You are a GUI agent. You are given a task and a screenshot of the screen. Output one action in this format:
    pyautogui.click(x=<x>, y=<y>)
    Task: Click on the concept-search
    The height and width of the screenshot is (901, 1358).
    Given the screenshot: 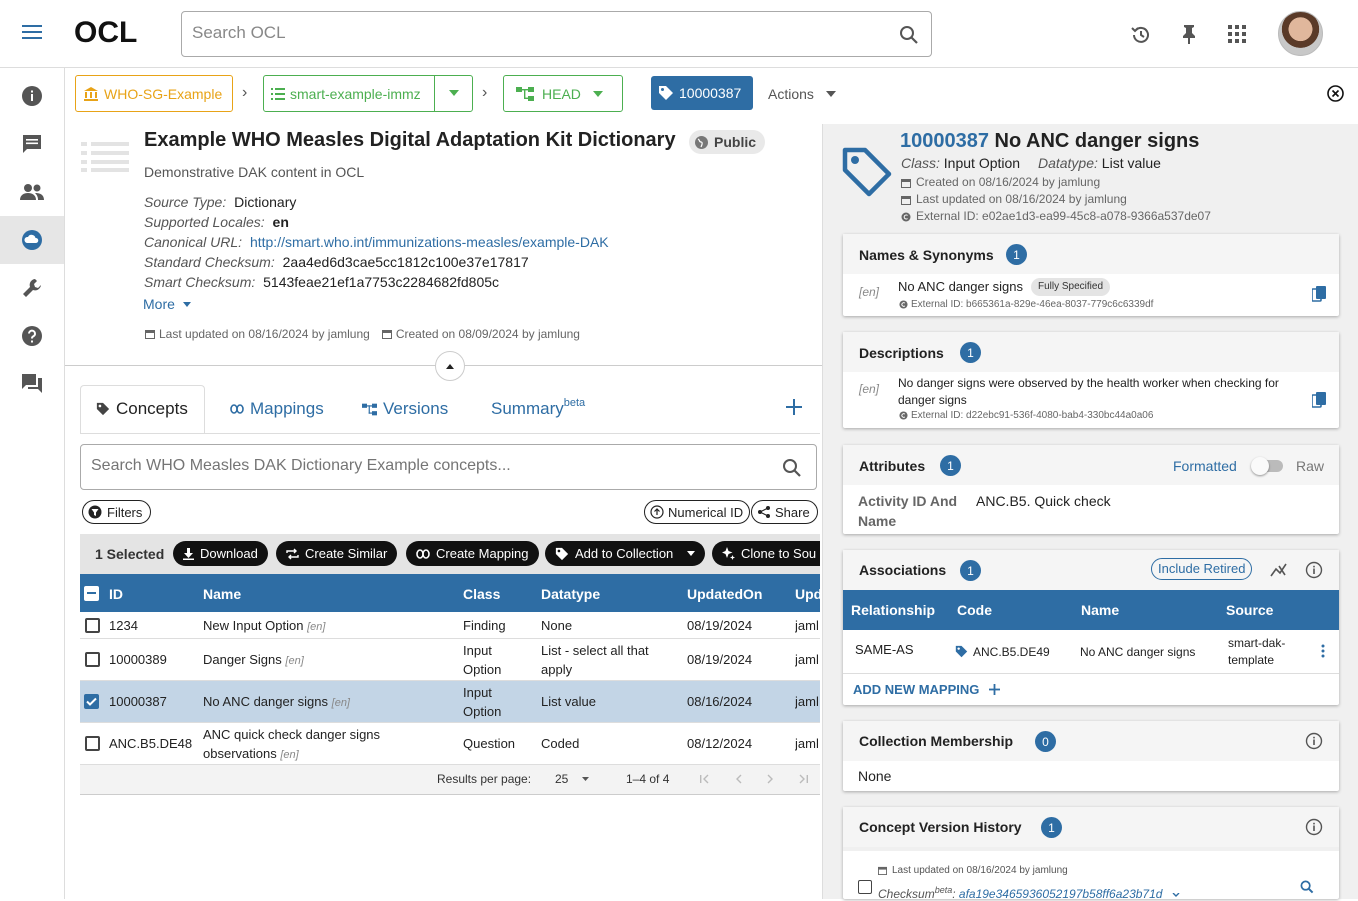 What is the action you would take?
    pyautogui.click(x=448, y=467)
    